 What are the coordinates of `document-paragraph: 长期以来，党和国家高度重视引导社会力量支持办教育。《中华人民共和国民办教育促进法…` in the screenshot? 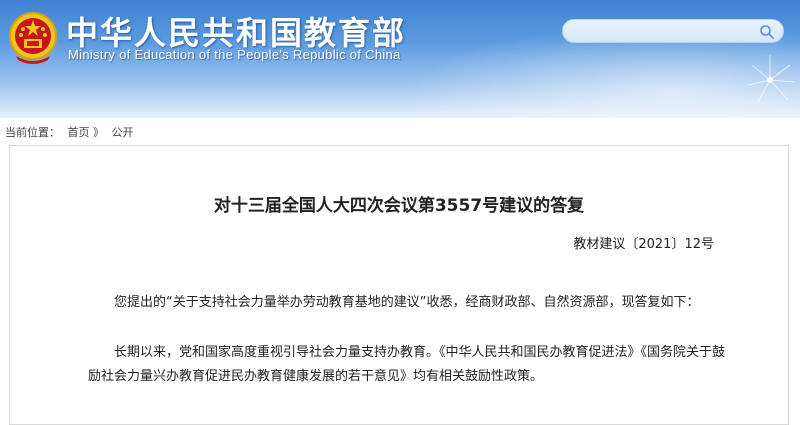 It's located at (407, 364).